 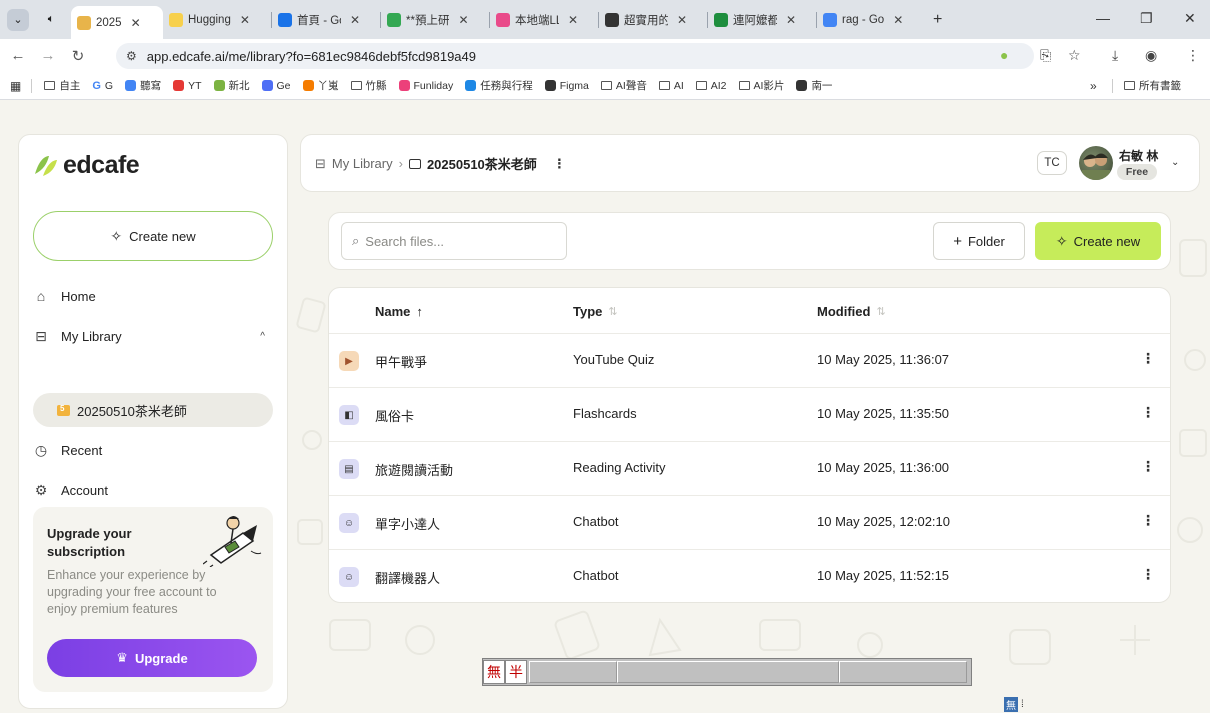 I want to click on ime-settings-icon: ⁞, so click(x=1022, y=704).